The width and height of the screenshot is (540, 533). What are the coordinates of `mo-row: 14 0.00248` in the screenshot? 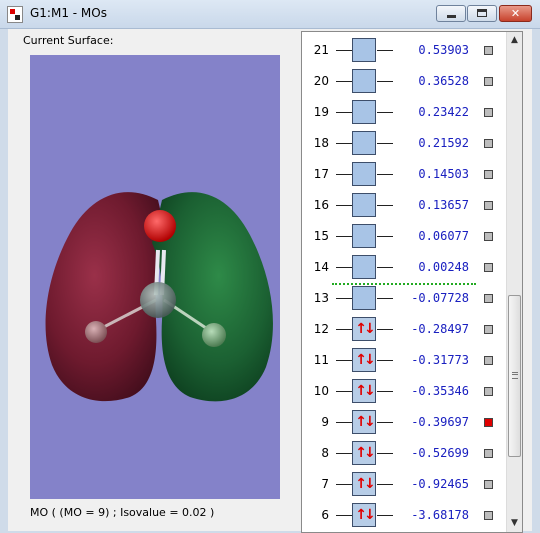 It's located at (402, 267).